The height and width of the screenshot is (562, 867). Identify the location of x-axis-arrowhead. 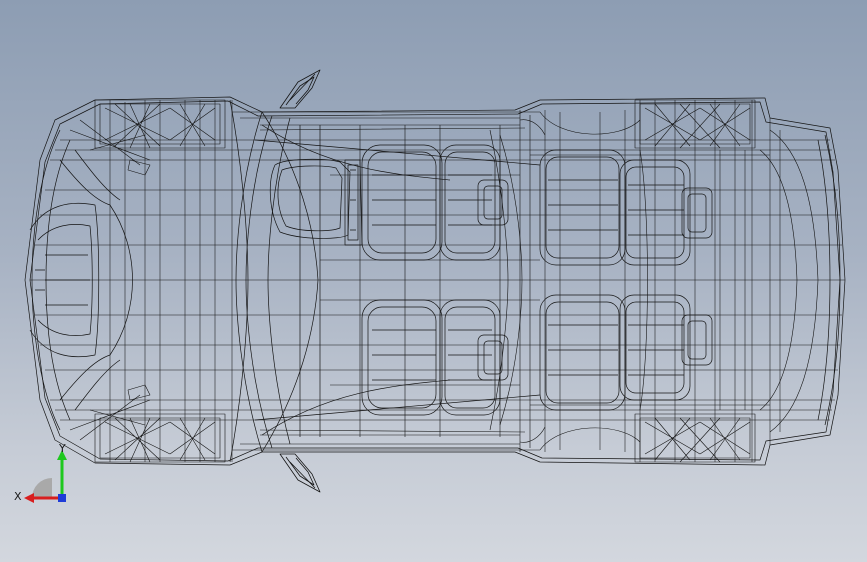
(29, 498).